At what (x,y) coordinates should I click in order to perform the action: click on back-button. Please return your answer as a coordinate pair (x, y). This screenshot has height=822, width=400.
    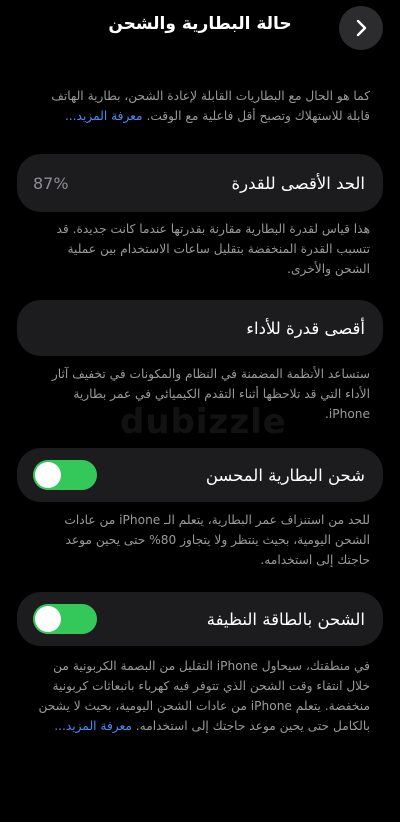
    Looking at the image, I should click on (361, 28).